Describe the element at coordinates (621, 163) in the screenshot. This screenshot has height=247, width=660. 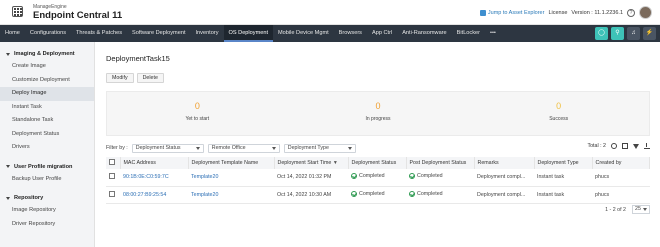
I see `column-header: Created by` at that location.